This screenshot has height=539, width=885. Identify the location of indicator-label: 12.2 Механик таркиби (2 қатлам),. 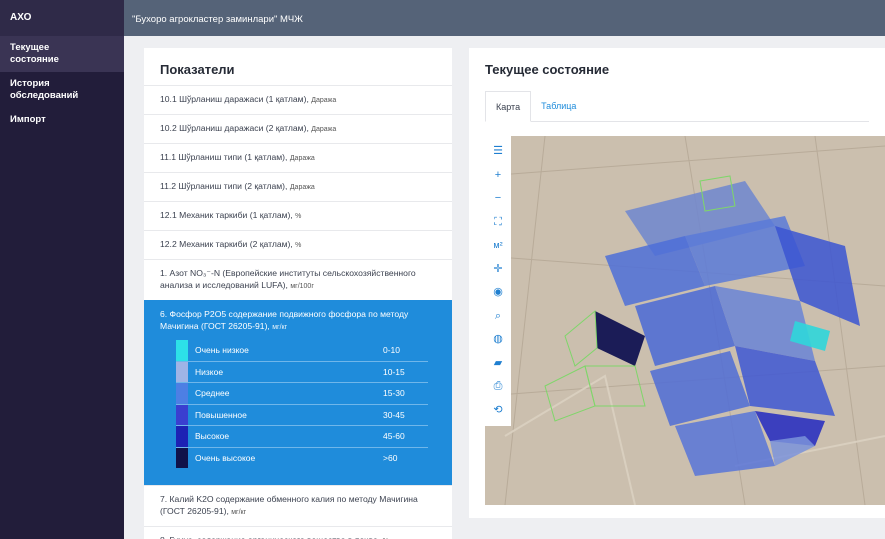
(226, 244).